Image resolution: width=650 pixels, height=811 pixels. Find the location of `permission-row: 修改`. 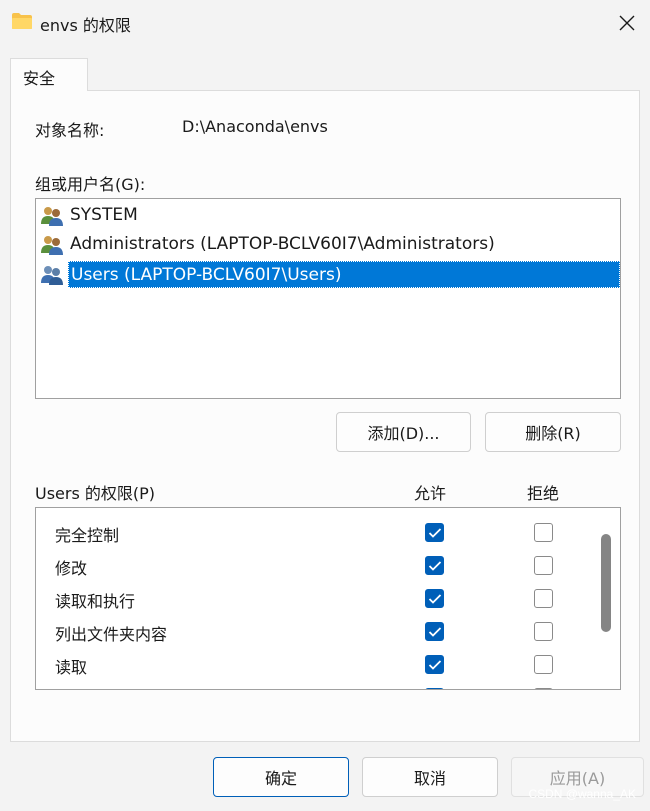

permission-row: 修改 is located at coordinates (316, 562).